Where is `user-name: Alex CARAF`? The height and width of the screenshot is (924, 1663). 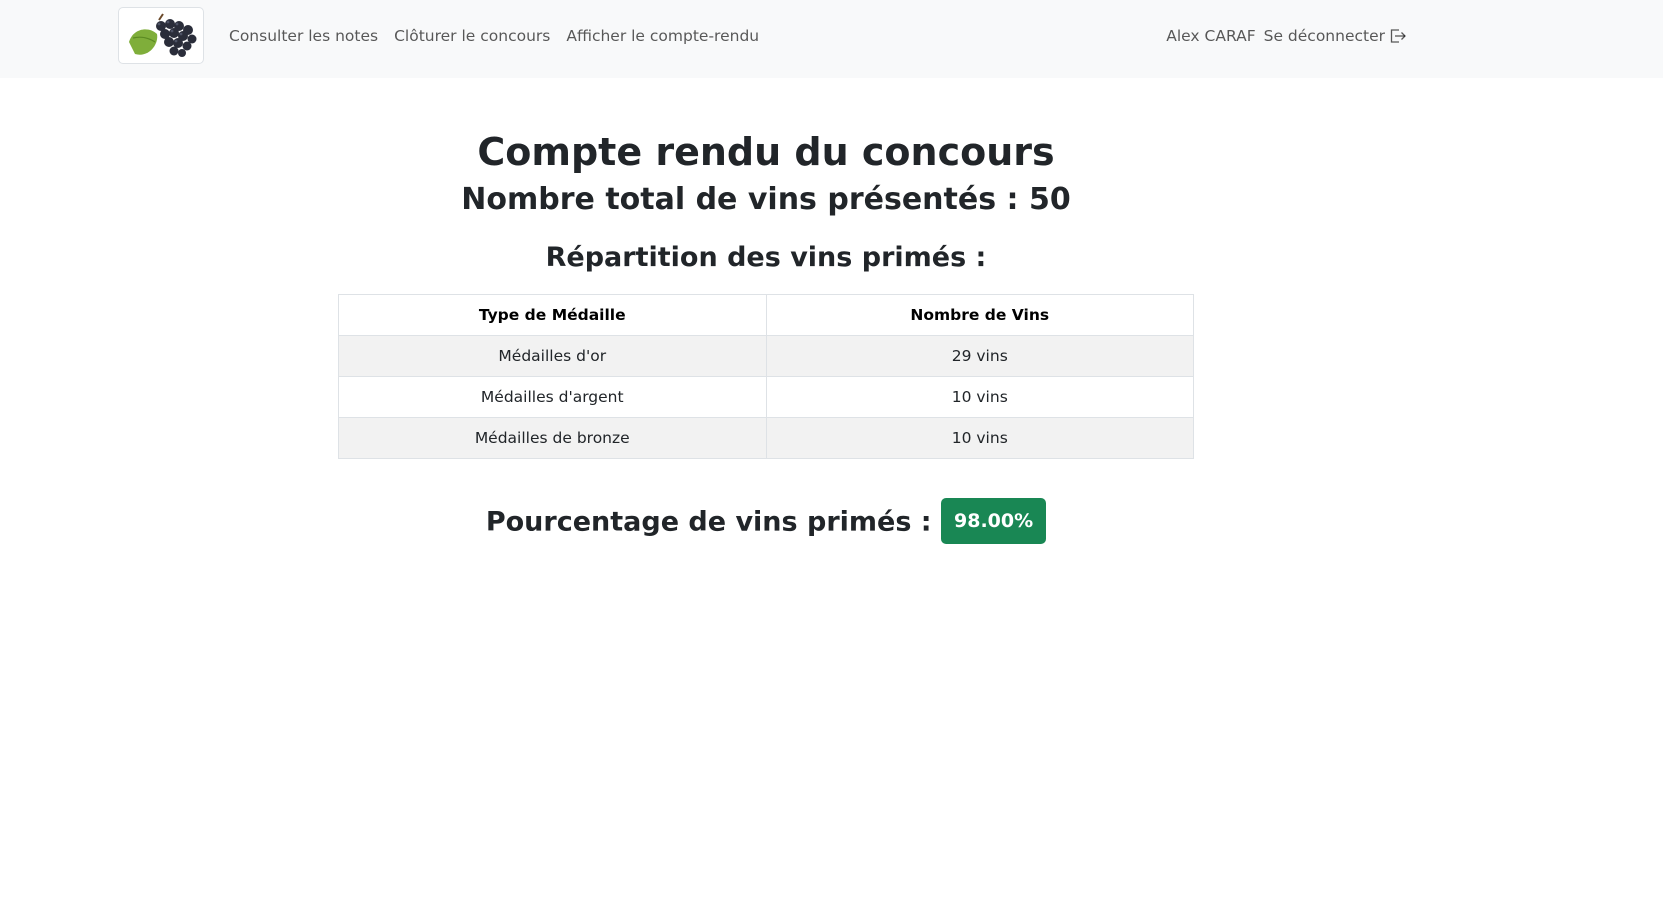 user-name: Alex CARAF is located at coordinates (1211, 36).